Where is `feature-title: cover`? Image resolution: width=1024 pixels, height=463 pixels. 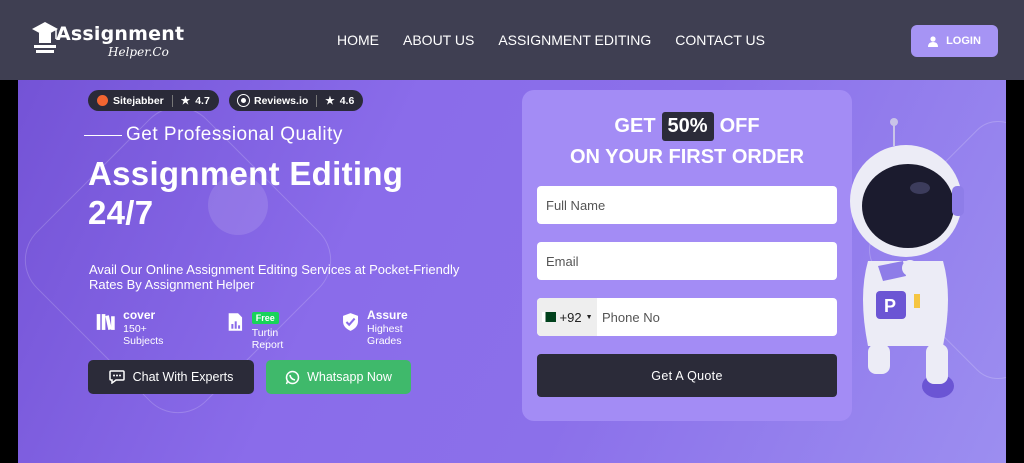 feature-title: cover is located at coordinates (139, 315).